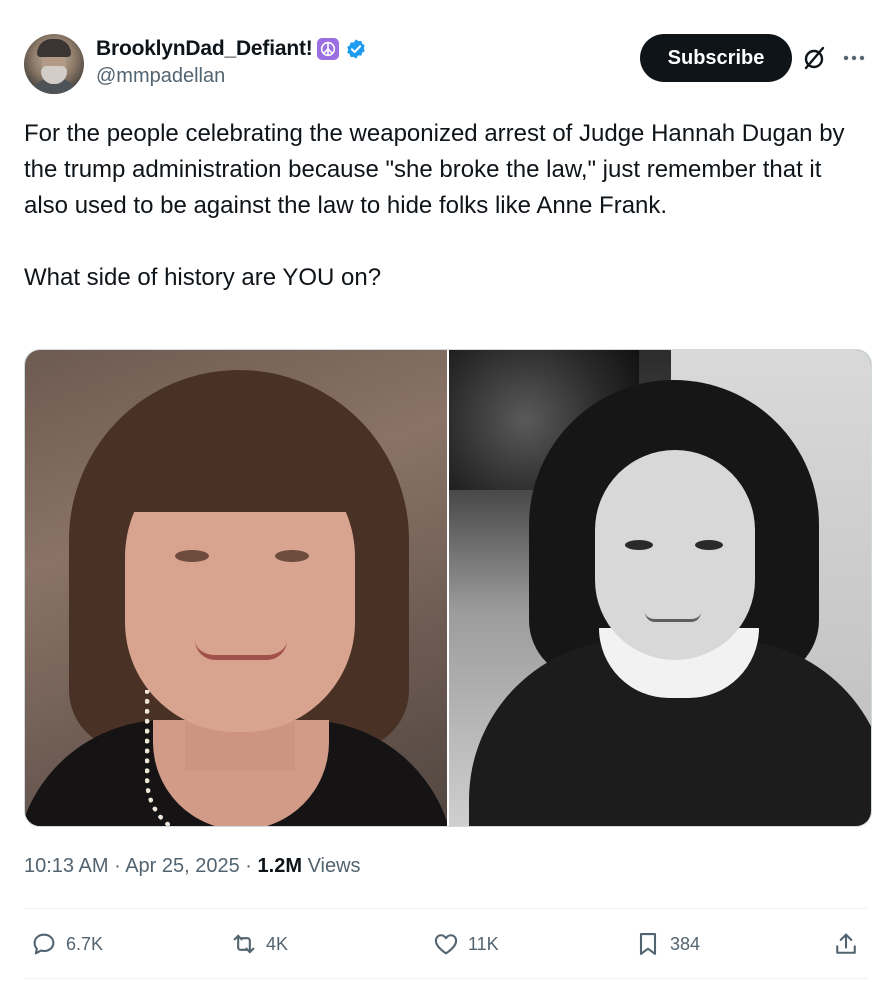 This screenshot has height=982, width=888. What do you see at coordinates (231, 62) in the screenshot?
I see `author-names: BrooklynDad_Defiant! @mmpadellan` at bounding box center [231, 62].